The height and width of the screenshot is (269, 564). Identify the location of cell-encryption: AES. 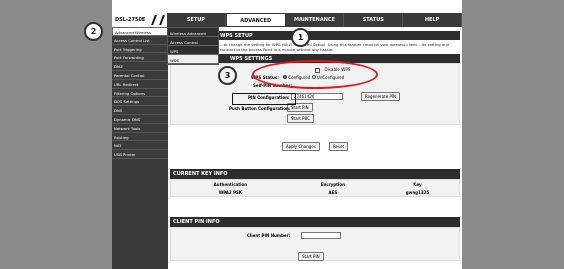
(333, 192).